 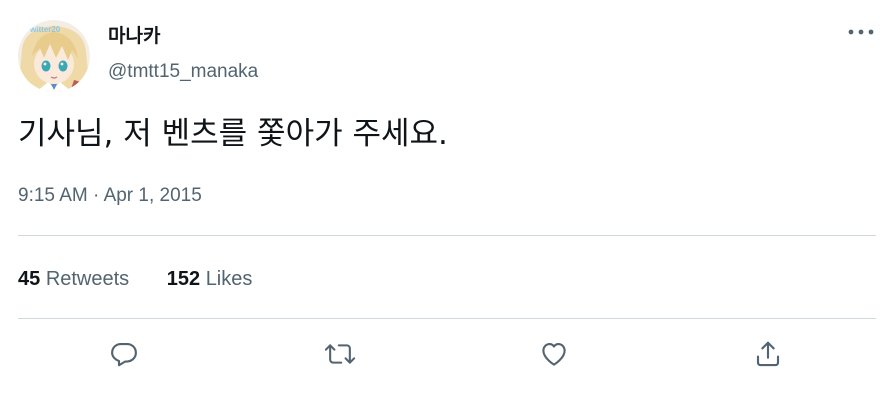 I want to click on likes-stat: 152 Likes, so click(x=210, y=279).